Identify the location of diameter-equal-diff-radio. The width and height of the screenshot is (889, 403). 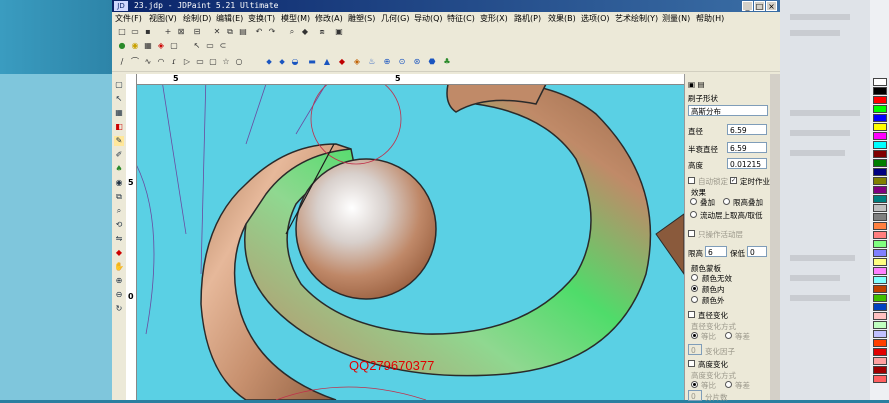
(728, 335).